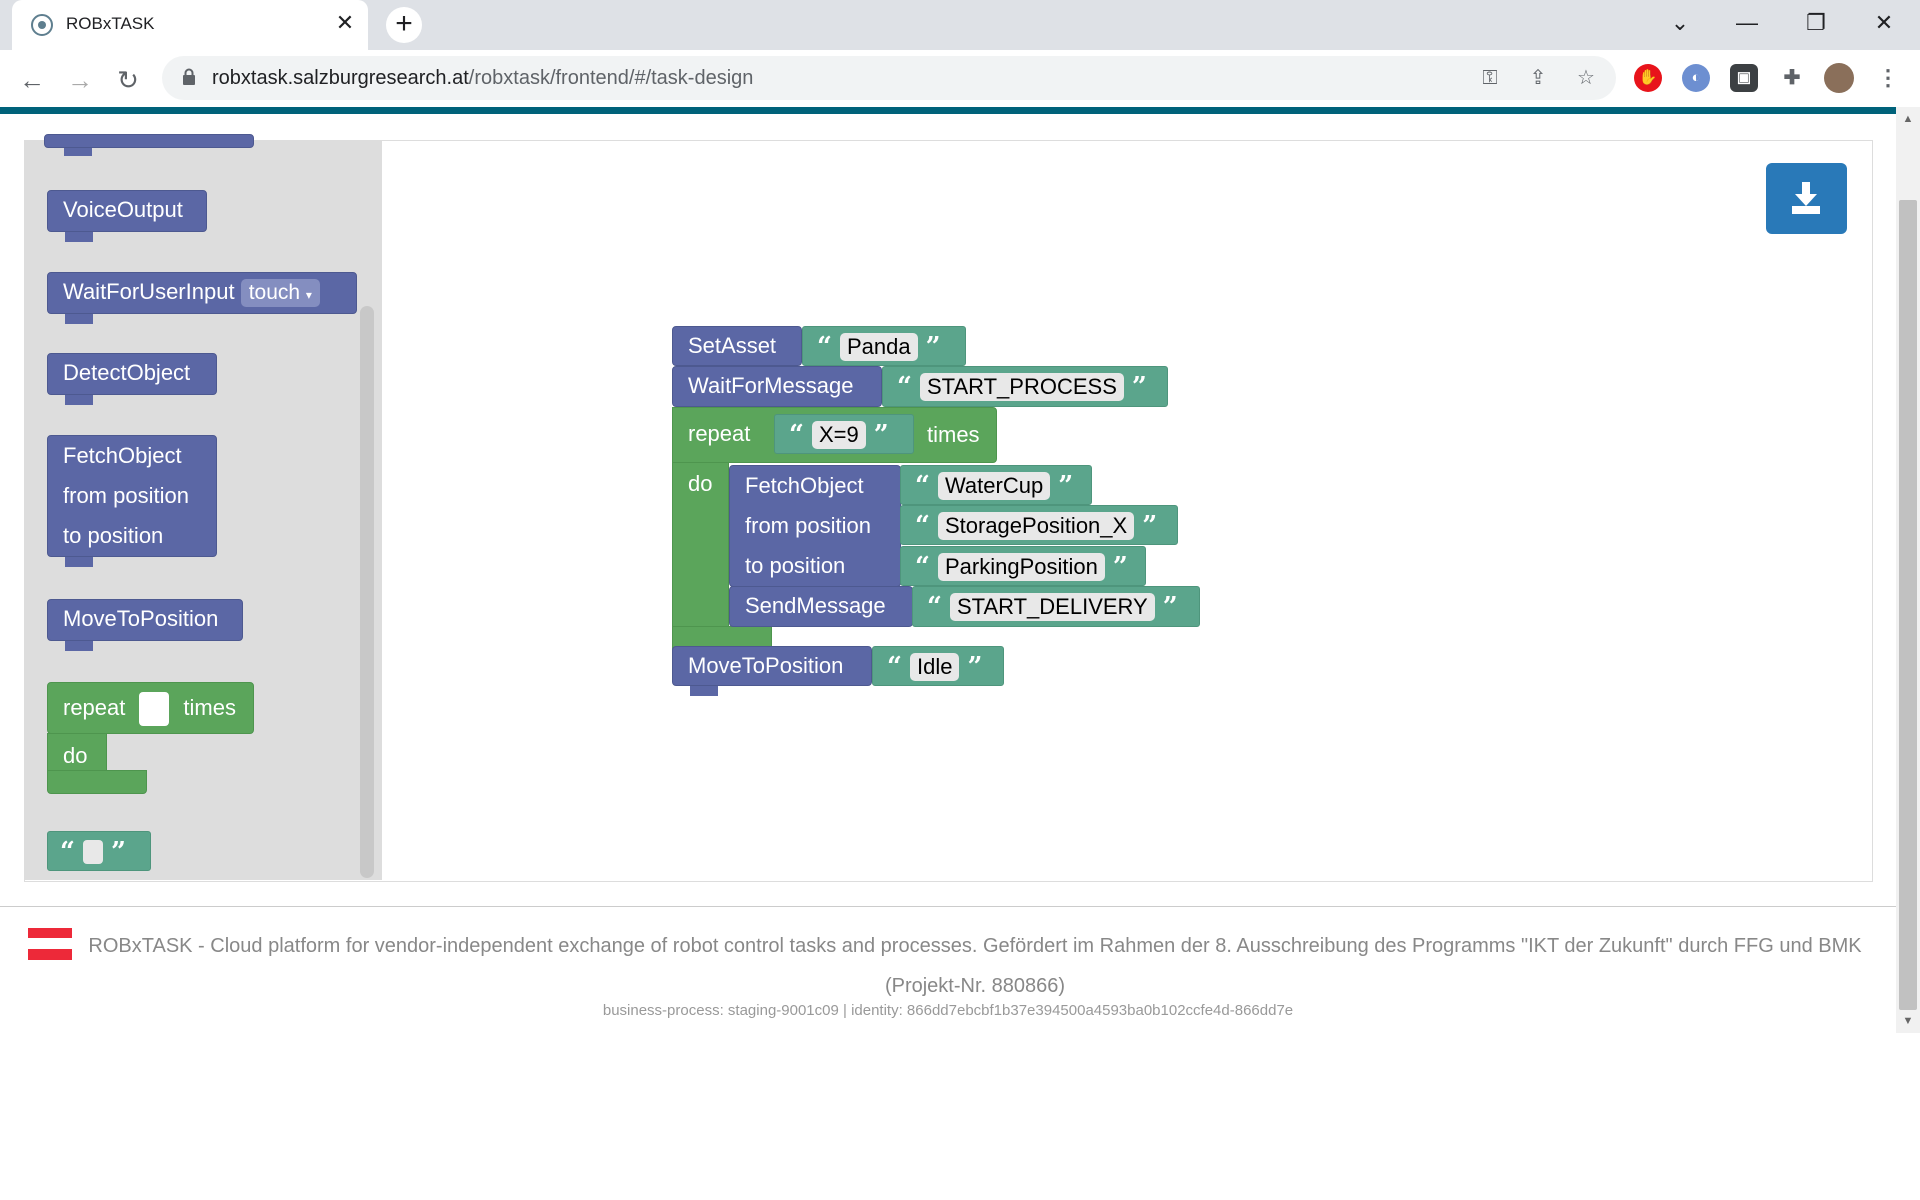 Image resolution: width=1920 pixels, height=1200 pixels. I want to click on page-scrollbar-thumb, so click(1908, 605).